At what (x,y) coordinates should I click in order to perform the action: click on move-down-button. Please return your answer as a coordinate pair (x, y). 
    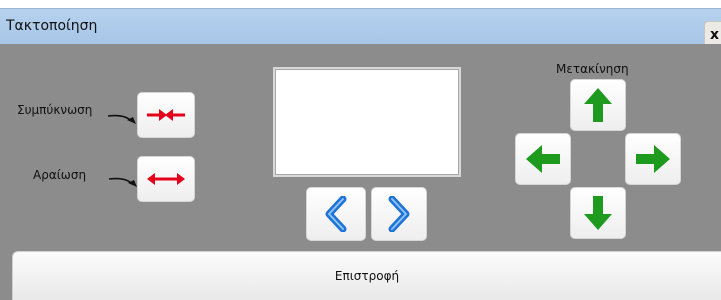
    Looking at the image, I should click on (598, 213).